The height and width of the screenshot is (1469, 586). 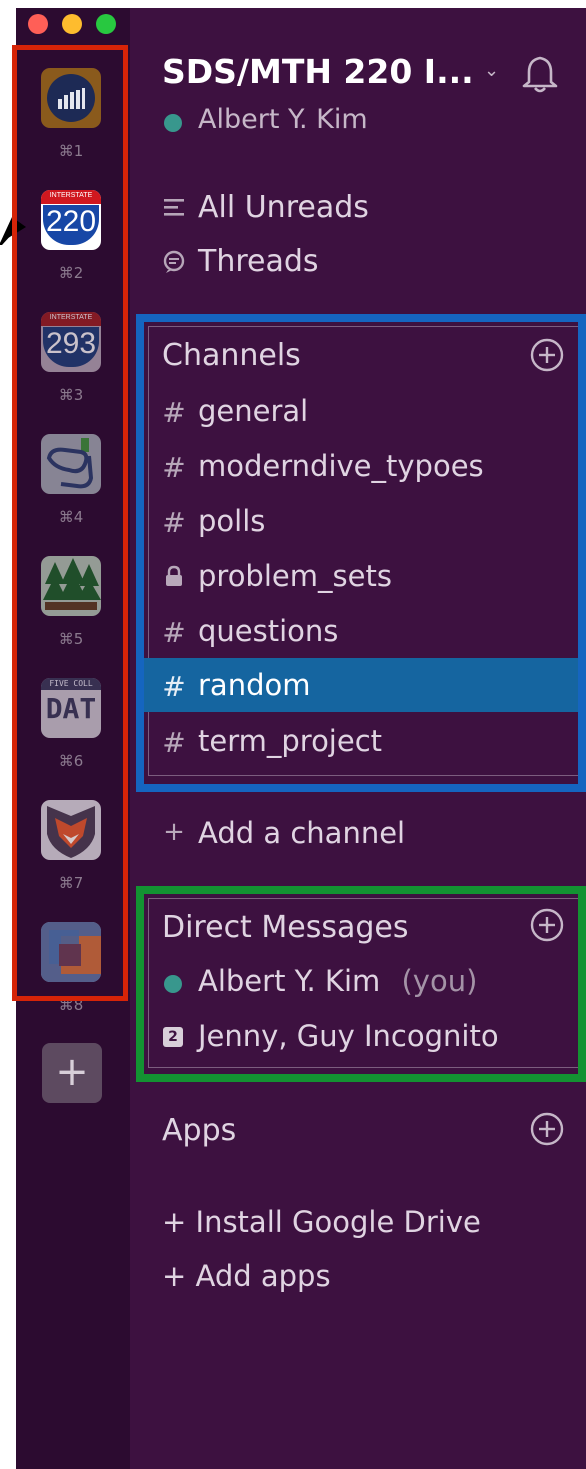 I want to click on add-apps-link: + Add apps, so click(x=246, y=1276).